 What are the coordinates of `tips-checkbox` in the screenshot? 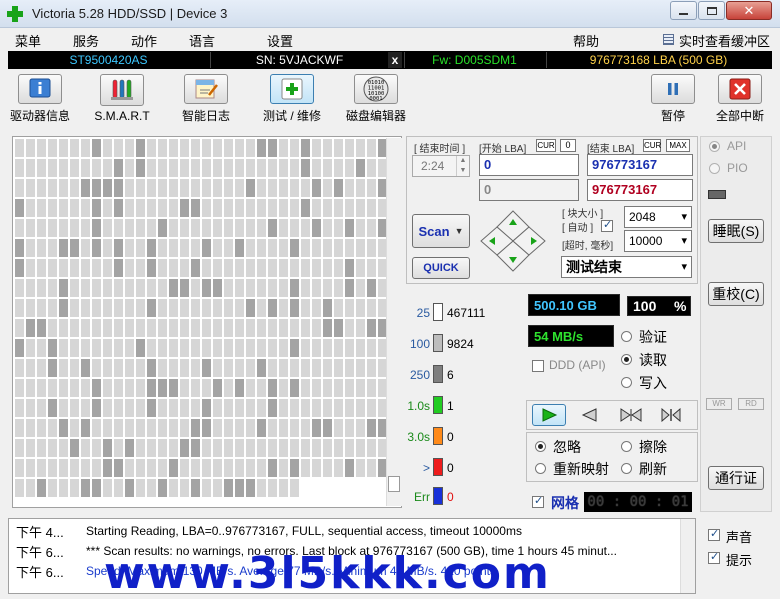 It's located at (714, 557).